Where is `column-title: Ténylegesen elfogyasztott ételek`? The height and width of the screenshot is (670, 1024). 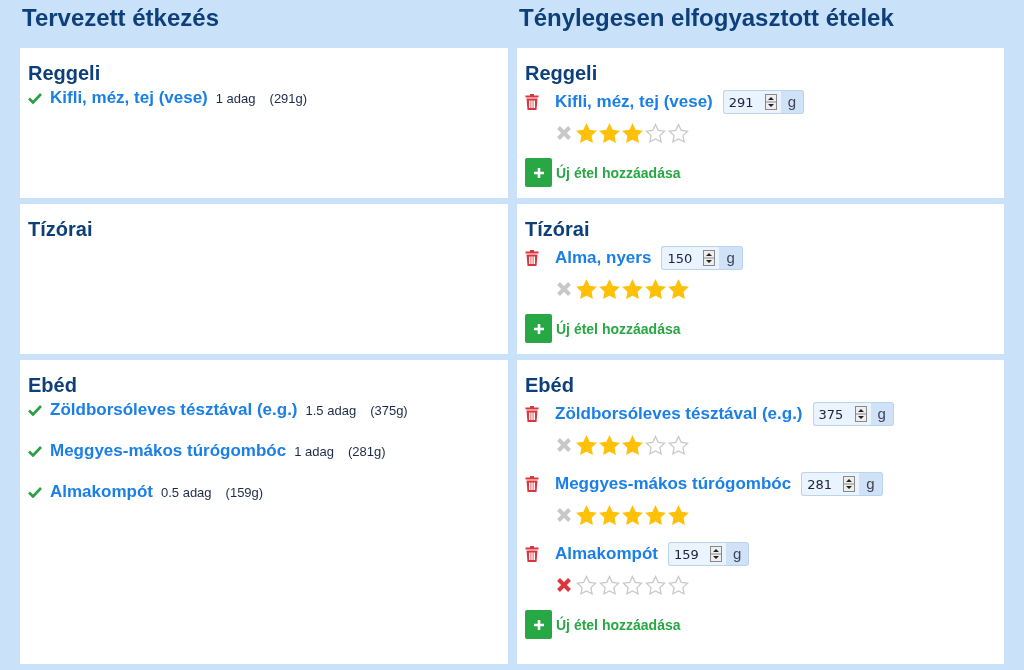
column-title: Ténylegesen elfogyasztott ételek is located at coordinates (706, 18).